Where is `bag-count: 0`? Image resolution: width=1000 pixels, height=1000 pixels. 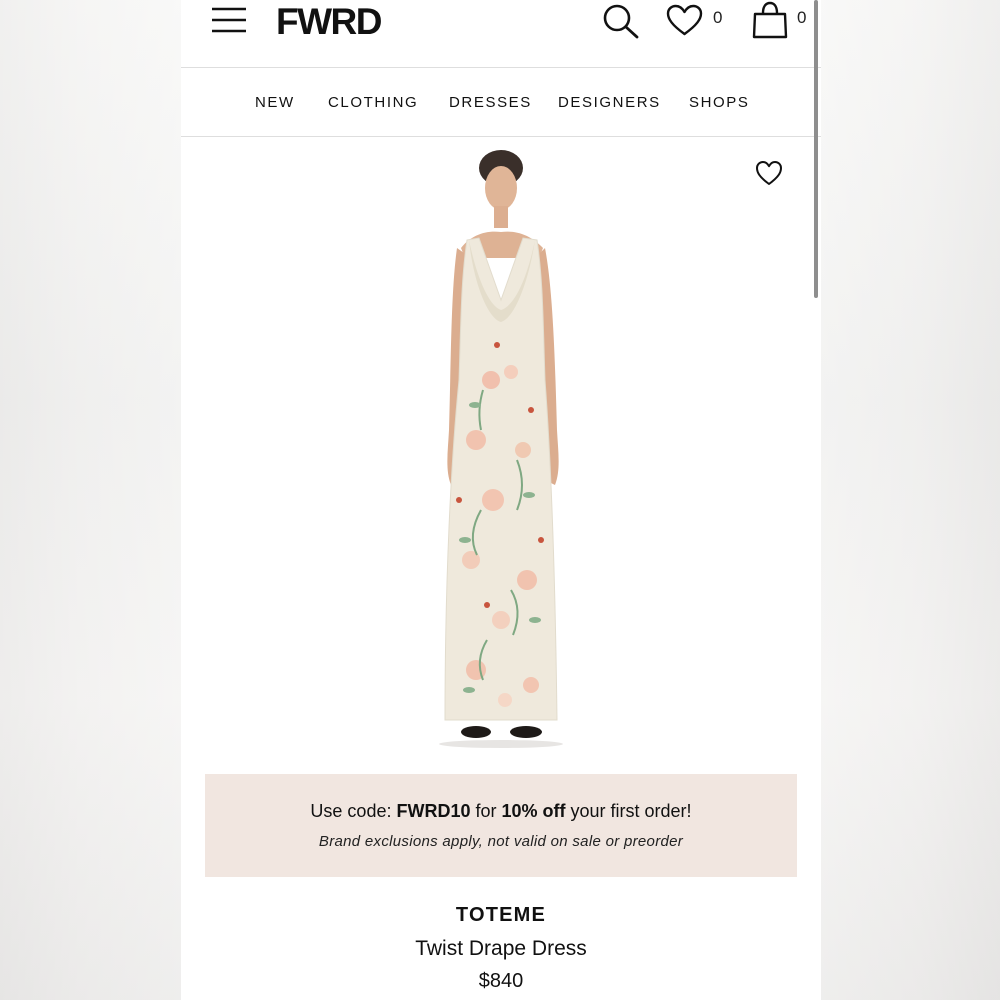 bag-count: 0 is located at coordinates (802, 17).